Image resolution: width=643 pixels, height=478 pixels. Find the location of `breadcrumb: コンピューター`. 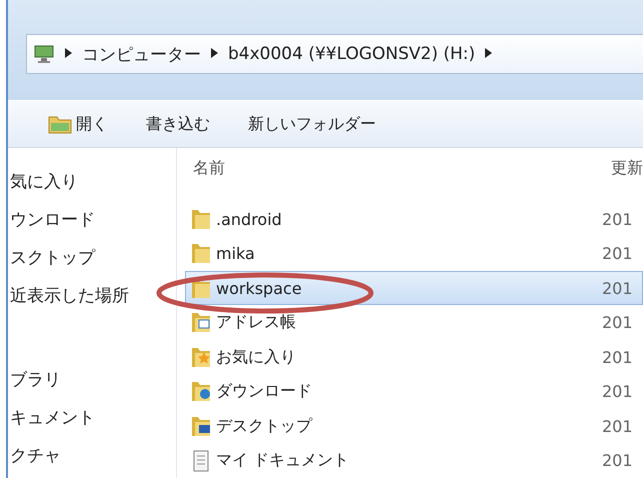

breadcrumb: コンピューター is located at coordinates (141, 54).